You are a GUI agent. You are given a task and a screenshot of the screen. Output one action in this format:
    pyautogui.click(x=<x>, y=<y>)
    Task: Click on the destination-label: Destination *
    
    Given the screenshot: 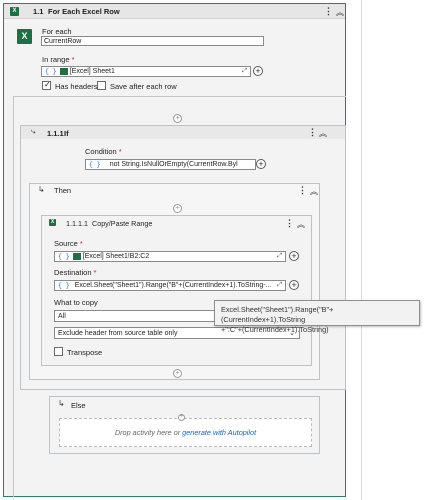 What is the action you would take?
    pyautogui.click(x=75, y=272)
    